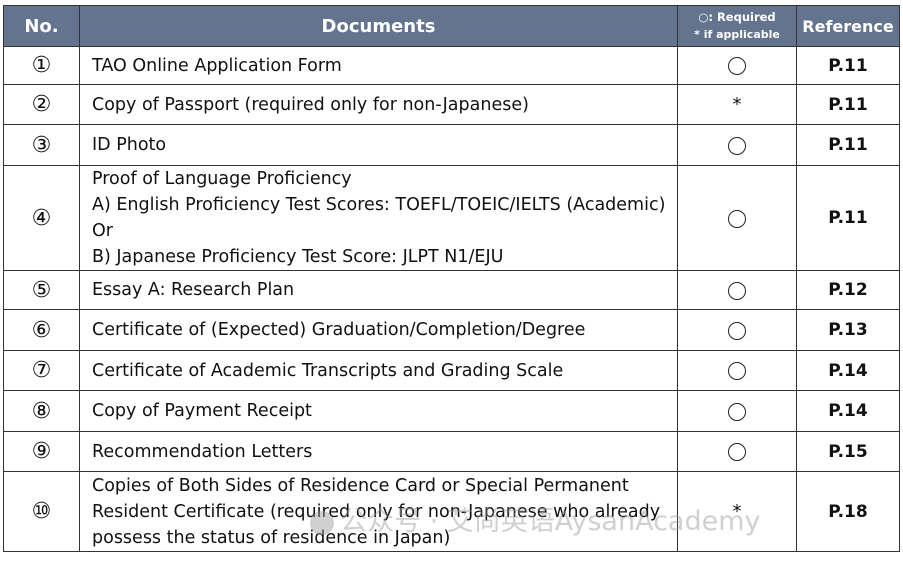 This screenshot has height=565, width=903. I want to click on document-name: Recommendation Letters, so click(378, 451).